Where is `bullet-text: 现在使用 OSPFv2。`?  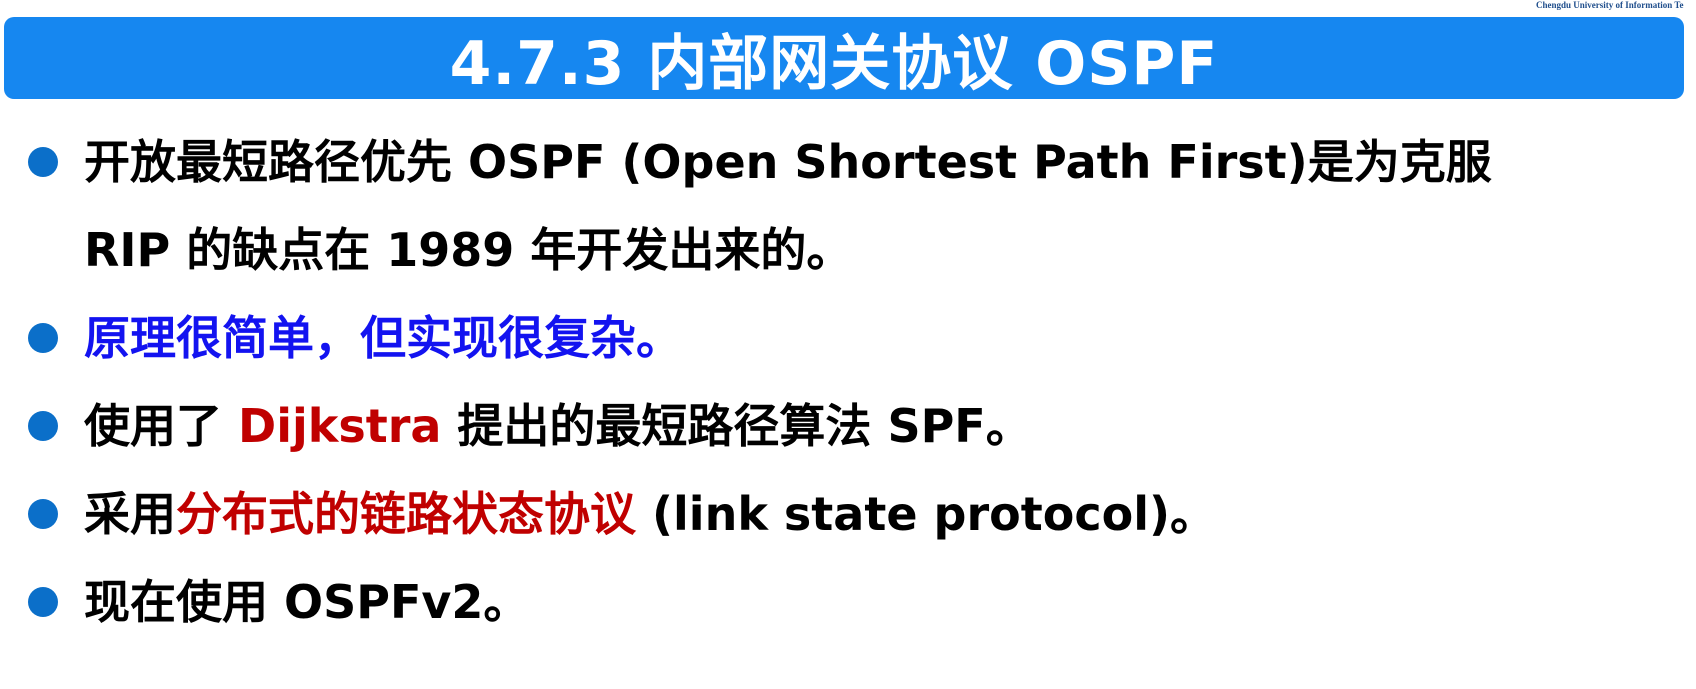 bullet-text: 现在使用 OSPFv2。 is located at coordinates (307, 602).